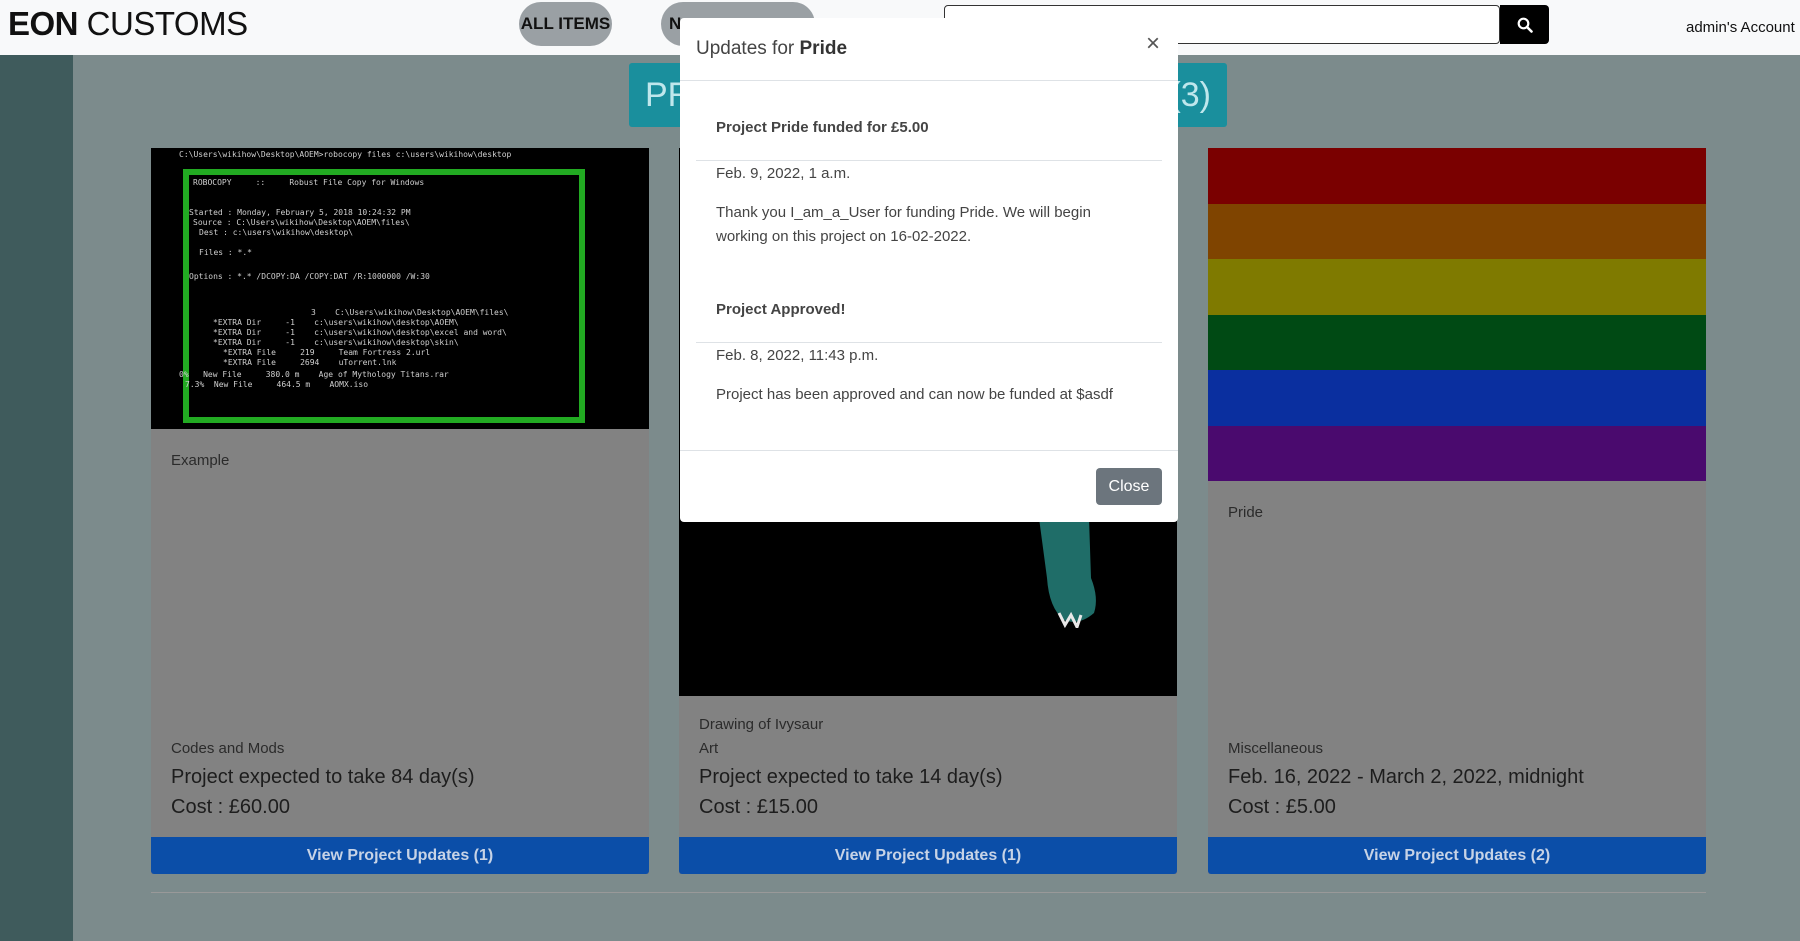 The height and width of the screenshot is (941, 1800). I want to click on terminal-line: *EXTRA File 2694 uTorrent.lnk, so click(310, 362).